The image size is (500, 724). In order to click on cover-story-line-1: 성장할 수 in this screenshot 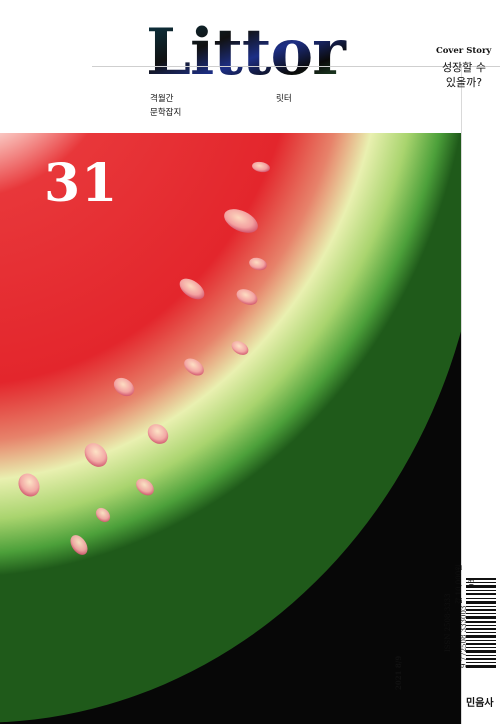, I will do `click(464, 67)`.